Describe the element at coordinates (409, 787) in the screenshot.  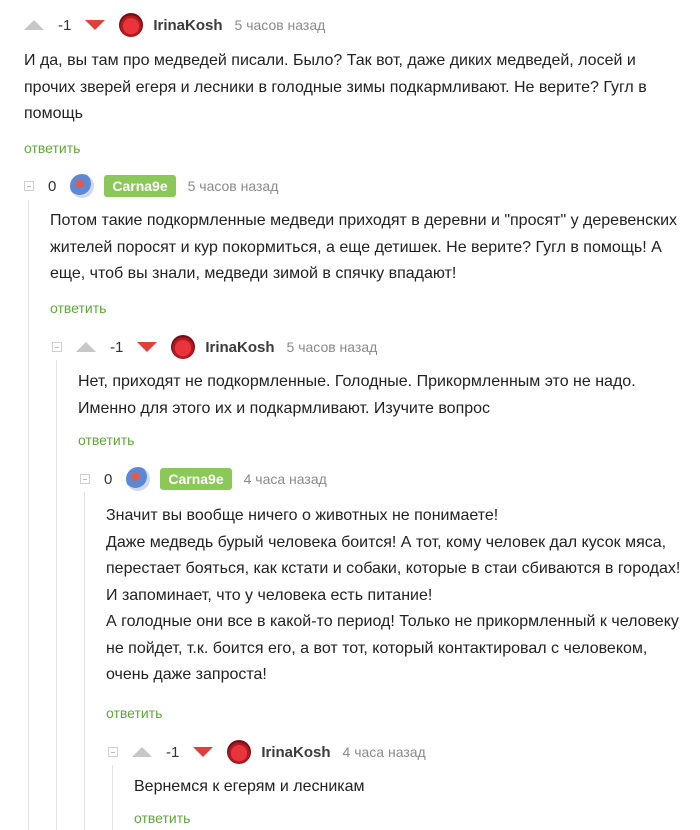
I see `comment-body: Вернемся к егерям и лесникам` at that location.